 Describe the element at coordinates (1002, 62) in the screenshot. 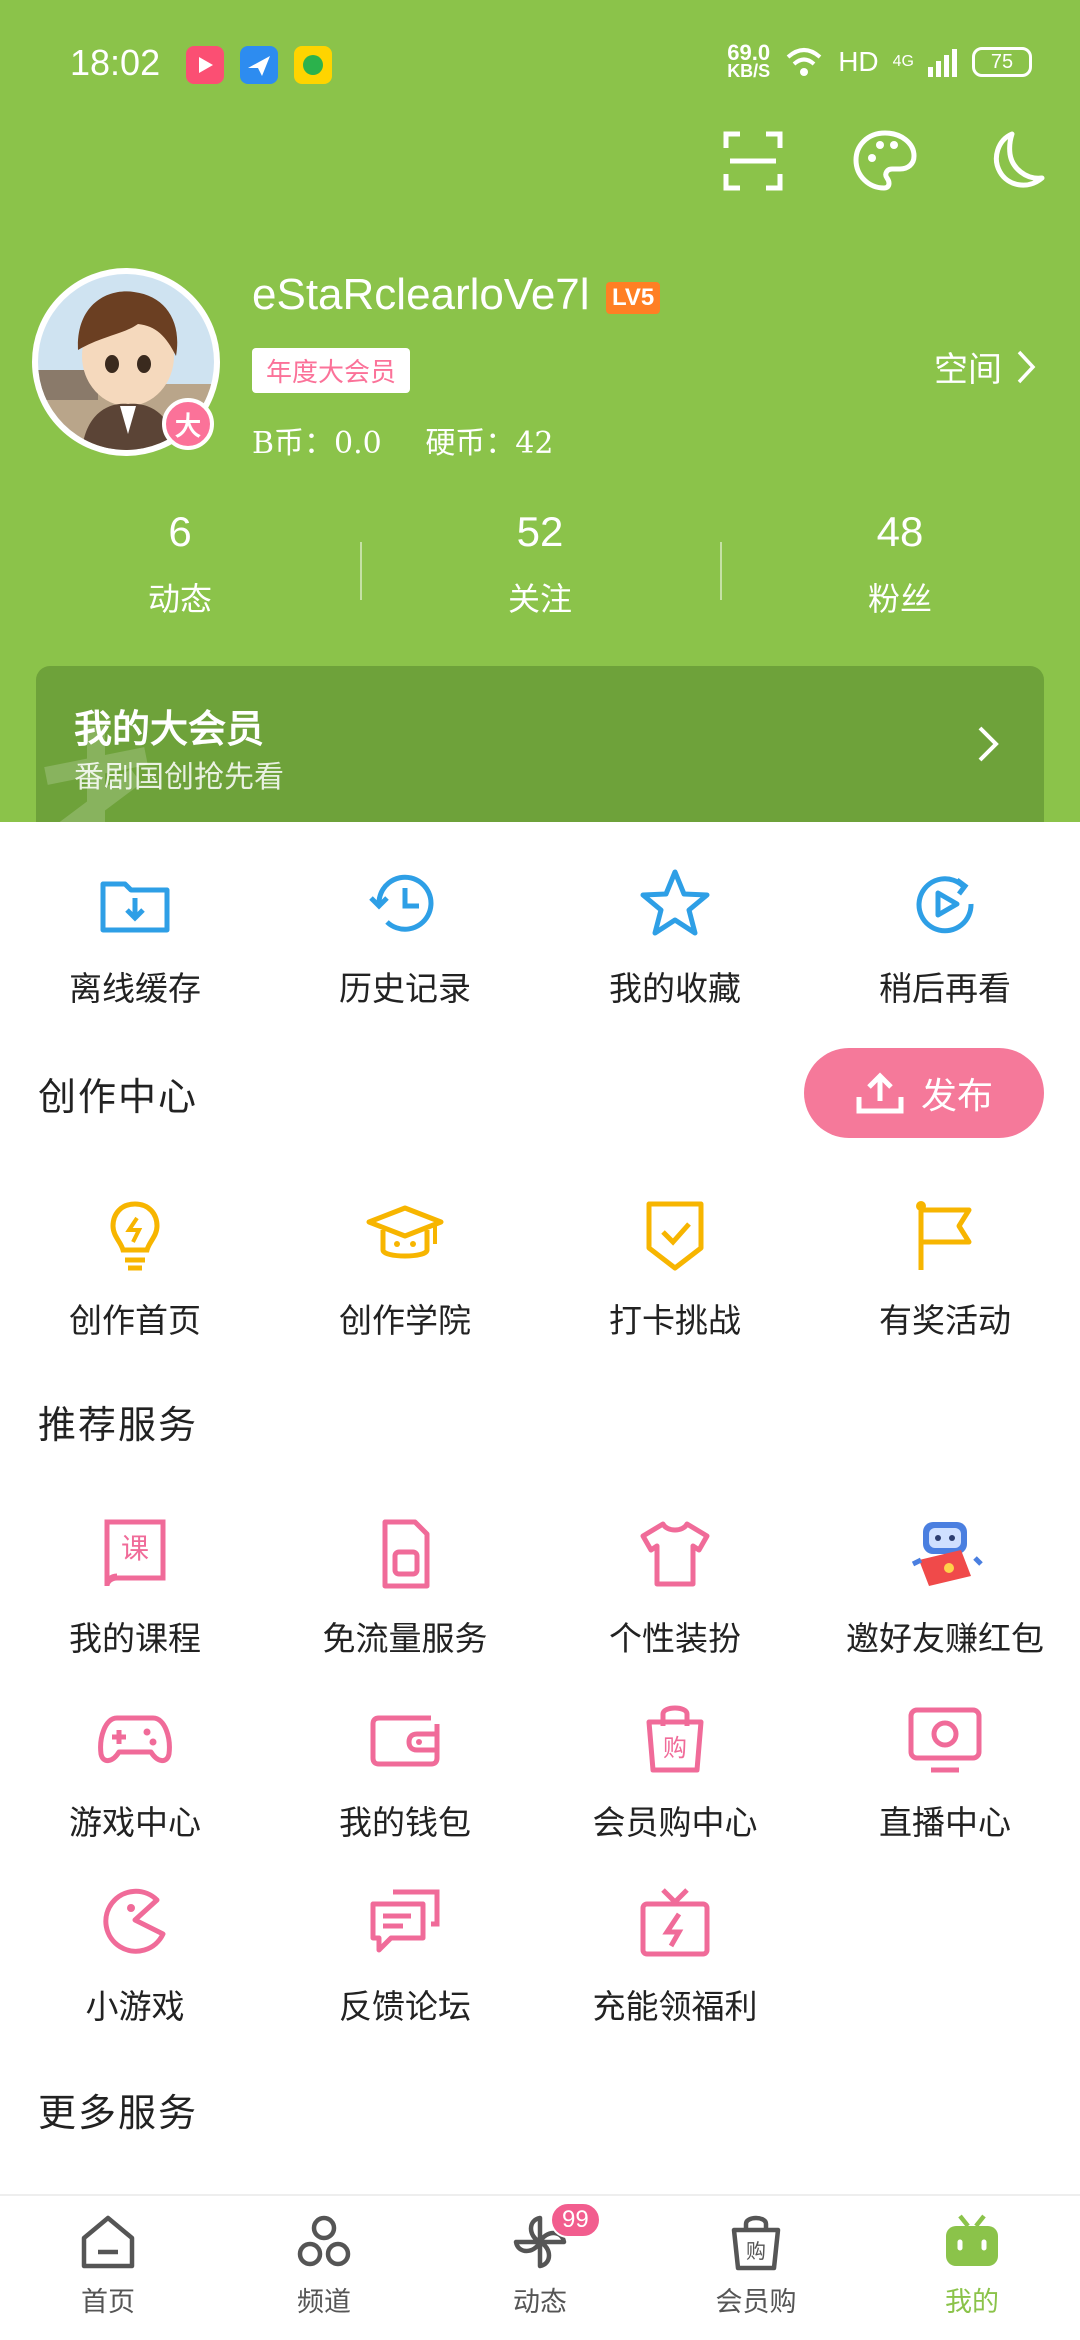

I see `battery-indicator: 75` at that location.